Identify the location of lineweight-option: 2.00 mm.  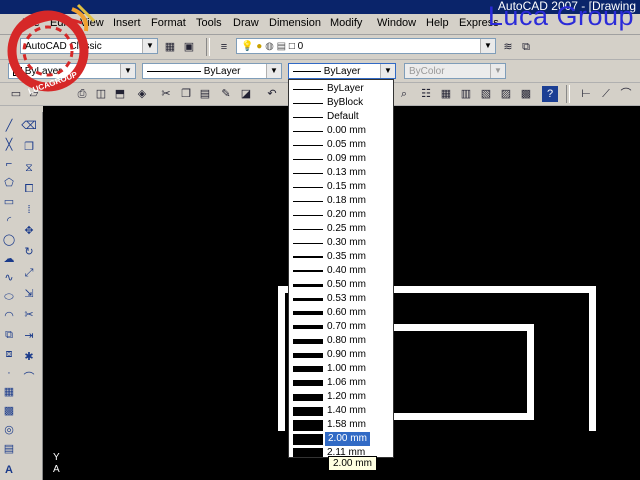
(341, 439).